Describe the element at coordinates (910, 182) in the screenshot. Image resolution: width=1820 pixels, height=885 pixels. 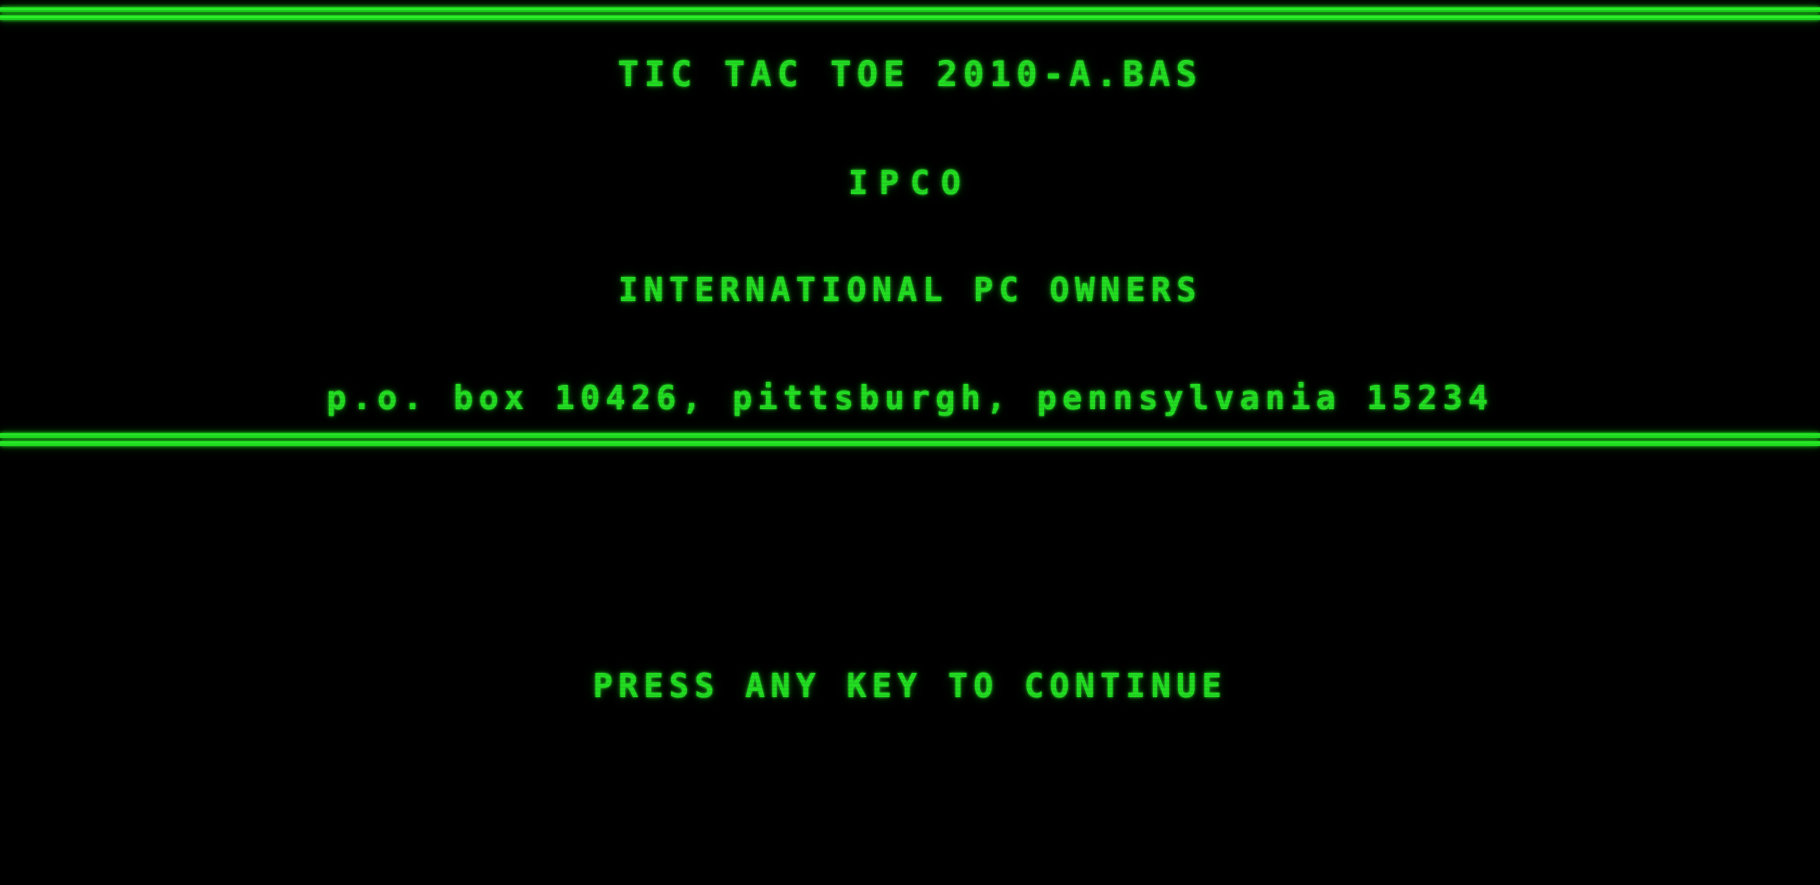
I see `organization-acronym: IPCO` at that location.